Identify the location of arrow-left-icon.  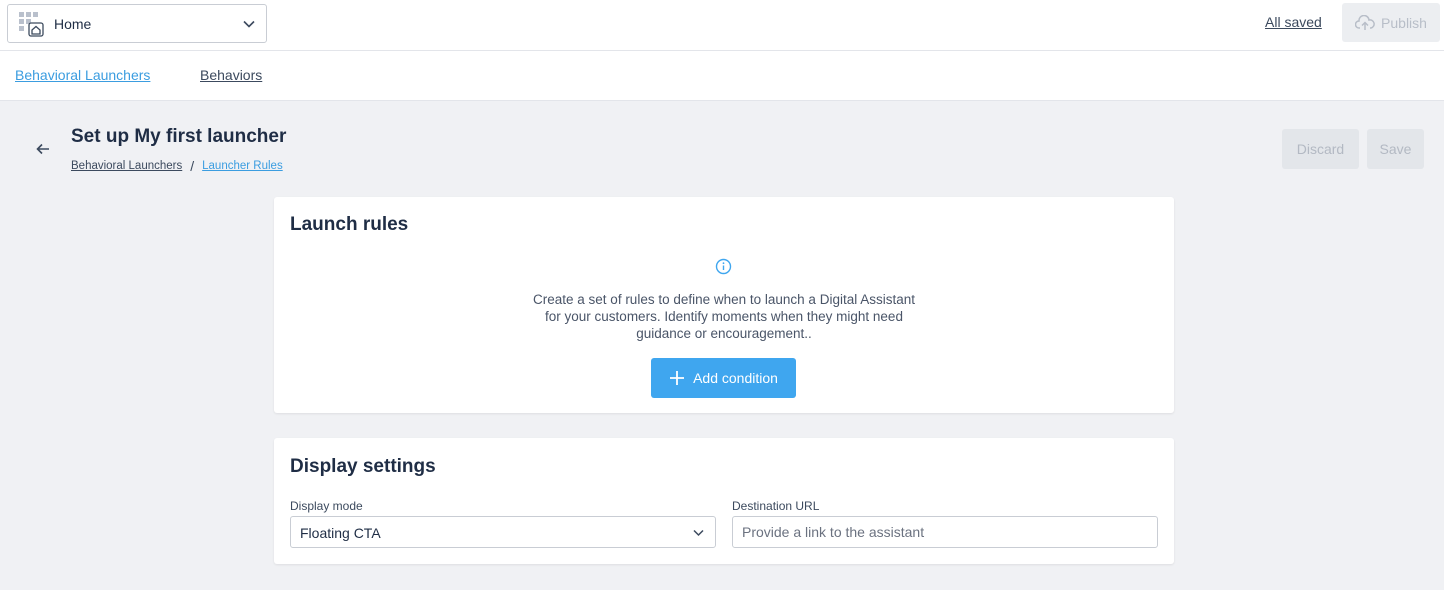
(43, 149).